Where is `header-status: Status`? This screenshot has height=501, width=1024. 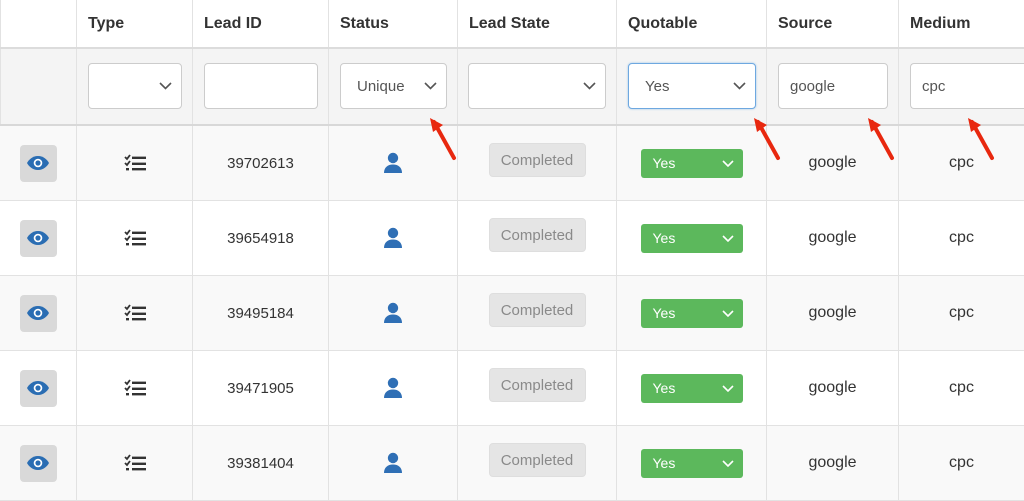
header-status: Status is located at coordinates (393, 23).